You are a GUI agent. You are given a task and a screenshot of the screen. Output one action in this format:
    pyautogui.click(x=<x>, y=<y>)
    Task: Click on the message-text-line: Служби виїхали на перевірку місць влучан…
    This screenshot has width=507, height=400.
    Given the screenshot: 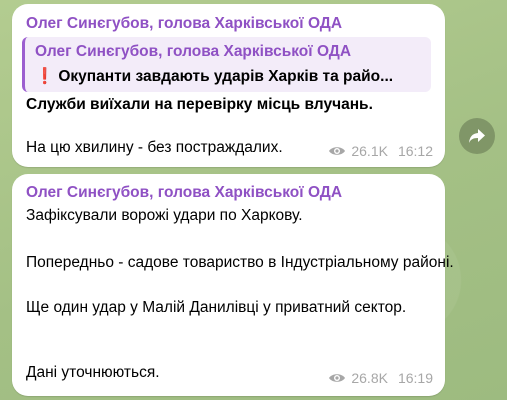 What is the action you would take?
    pyautogui.click(x=199, y=104)
    